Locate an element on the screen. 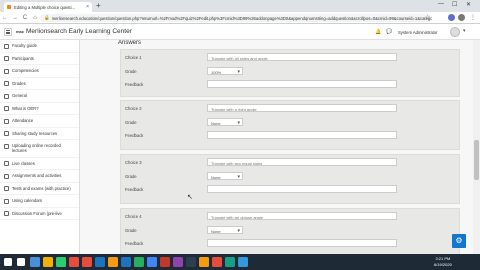 Image resolution: width=480 pixels, height=270 pixels. user-name: System Administrator is located at coordinates (418, 32).